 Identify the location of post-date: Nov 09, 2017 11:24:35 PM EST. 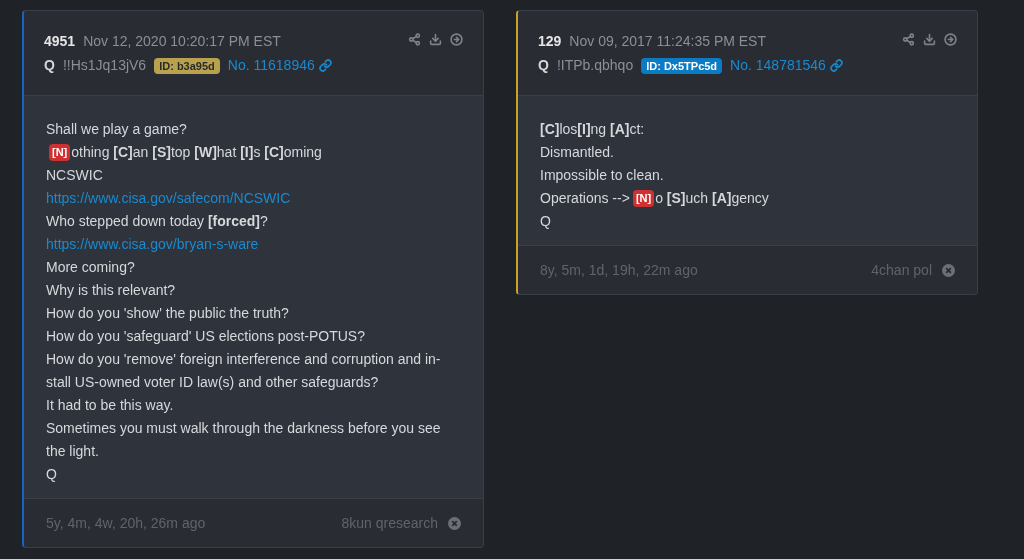
(667, 41).